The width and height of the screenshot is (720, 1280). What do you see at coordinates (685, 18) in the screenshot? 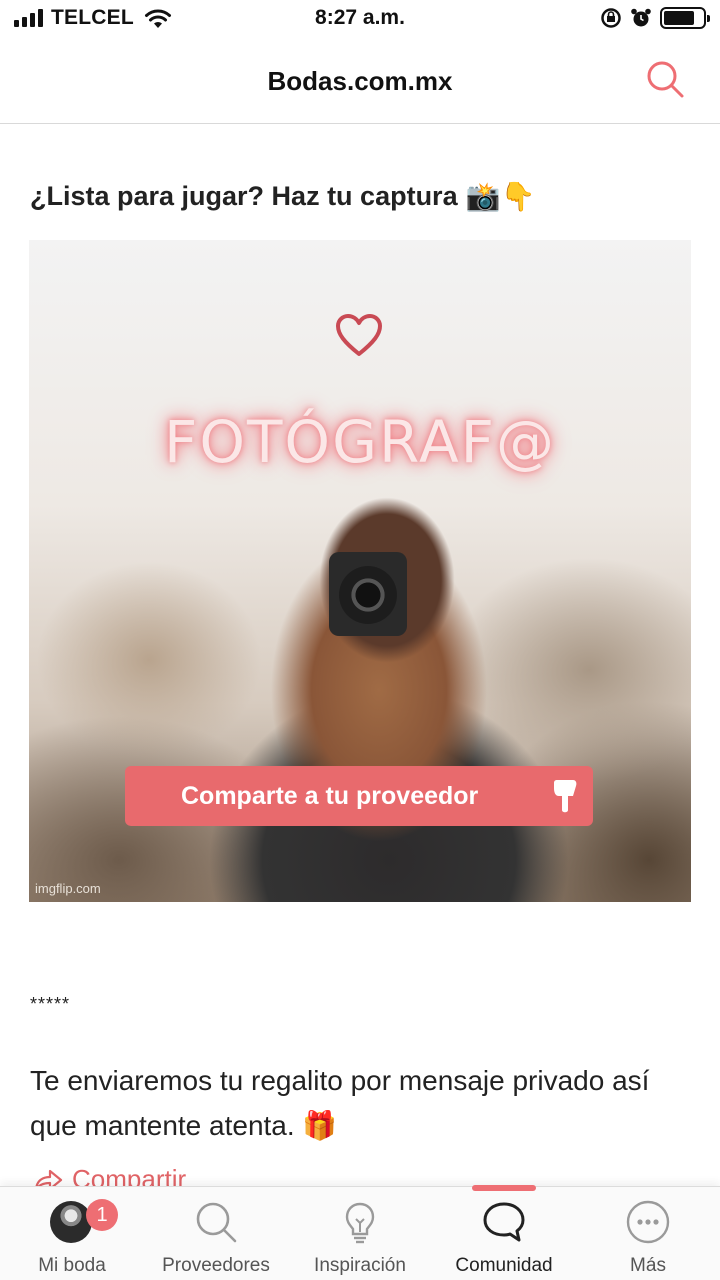
I see `battery-icon` at bounding box center [685, 18].